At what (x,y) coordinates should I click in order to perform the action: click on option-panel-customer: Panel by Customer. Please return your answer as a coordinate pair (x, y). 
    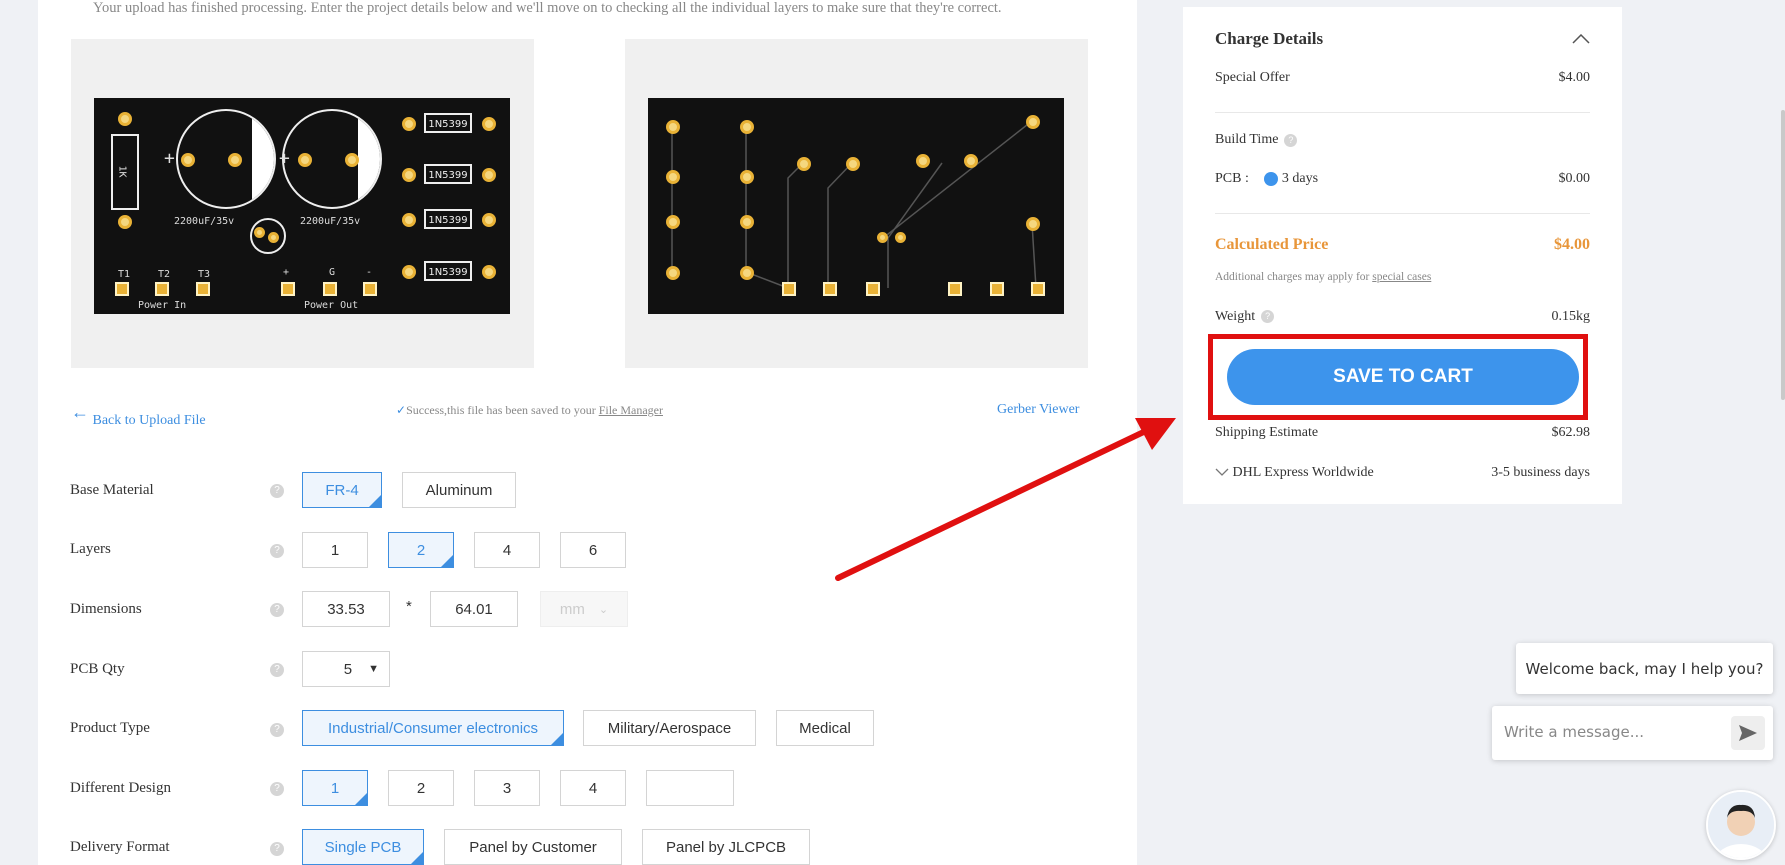
    Looking at the image, I should click on (533, 847).